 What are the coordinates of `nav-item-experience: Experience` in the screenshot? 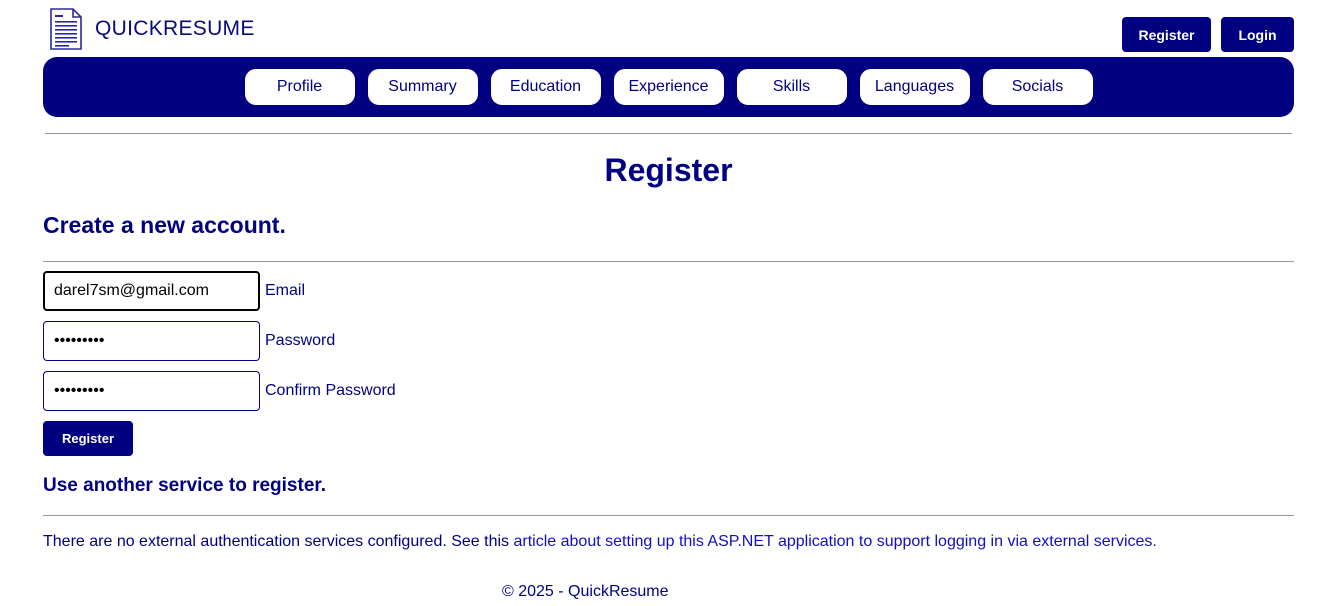 It's located at (668, 87).